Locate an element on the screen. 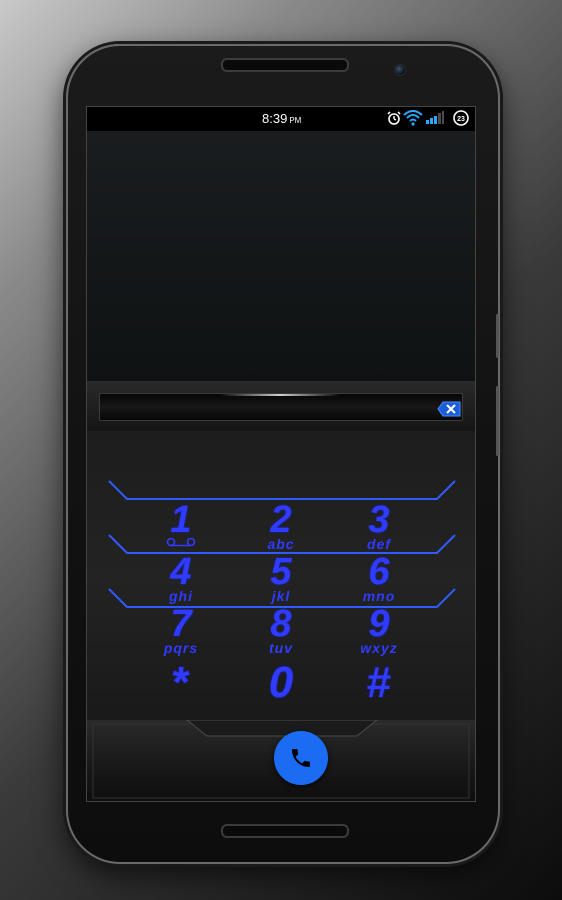 The image size is (562, 900). key-2: 2 abc is located at coordinates (281, 526).